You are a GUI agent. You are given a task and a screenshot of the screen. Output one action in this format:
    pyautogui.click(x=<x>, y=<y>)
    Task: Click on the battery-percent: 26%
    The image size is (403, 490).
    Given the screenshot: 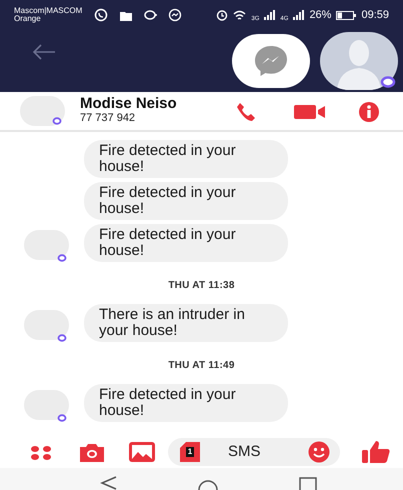 What is the action you would take?
    pyautogui.click(x=320, y=15)
    